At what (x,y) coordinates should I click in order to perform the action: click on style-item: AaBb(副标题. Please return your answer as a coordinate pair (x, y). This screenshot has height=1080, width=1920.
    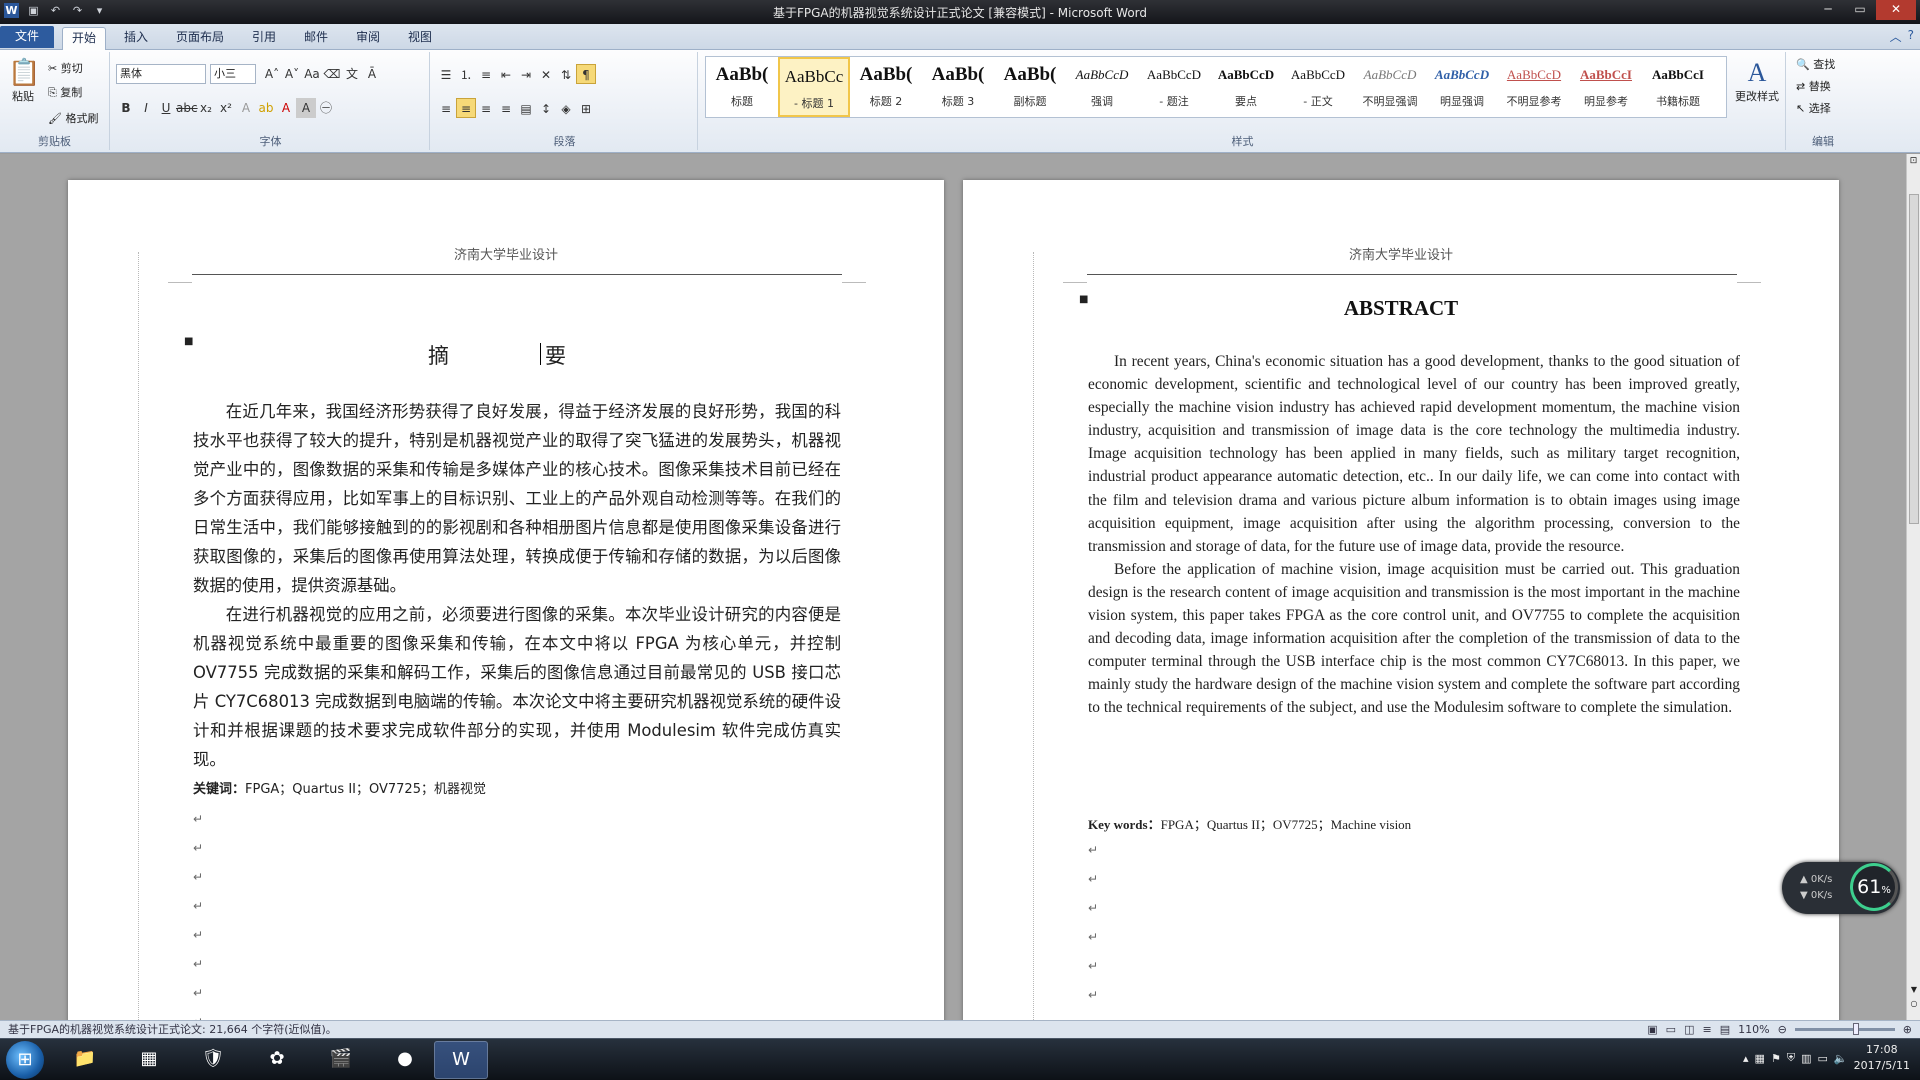
    Looking at the image, I should click on (1030, 87).